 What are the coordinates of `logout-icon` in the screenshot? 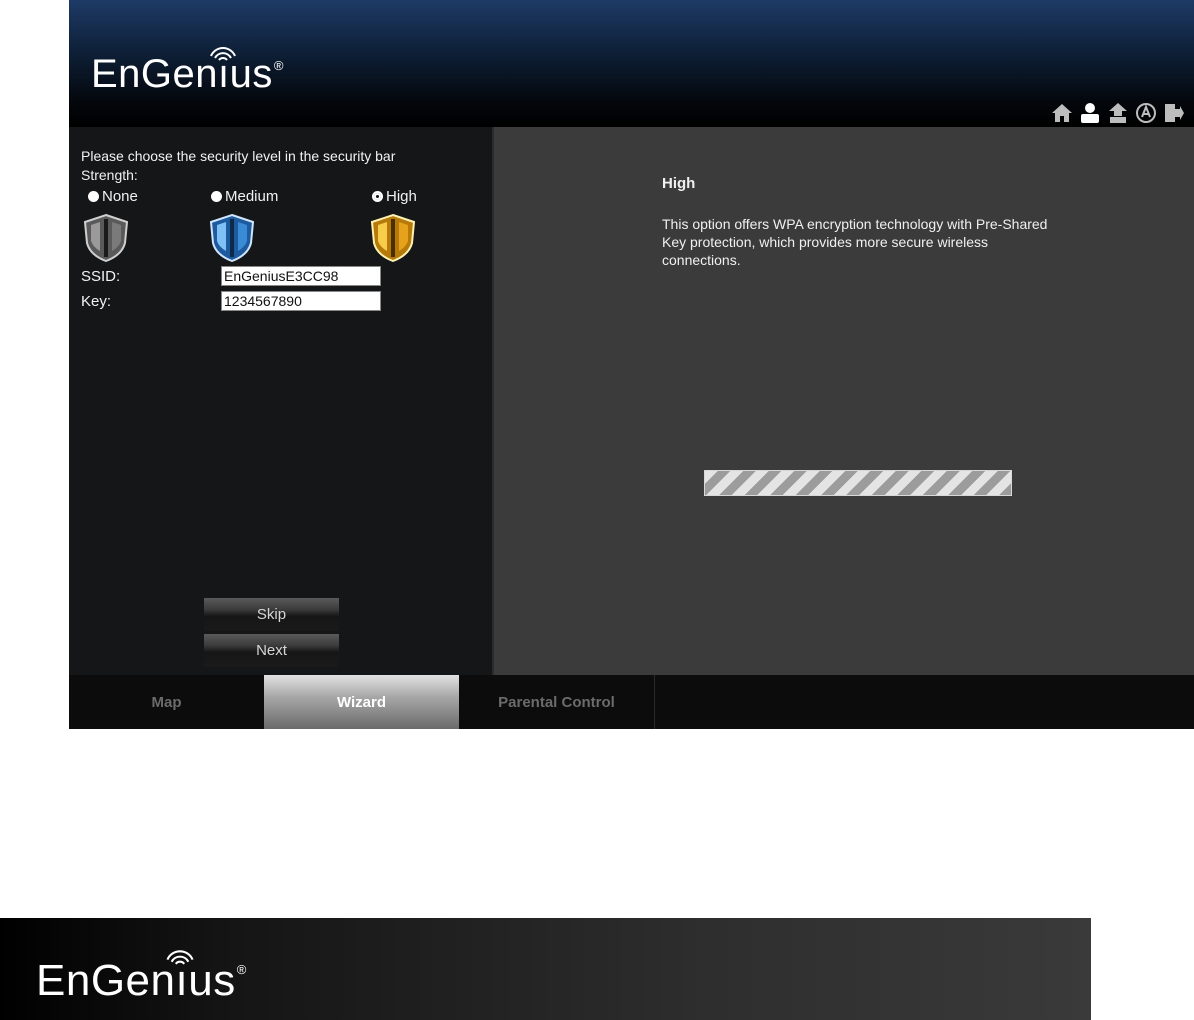 It's located at (1174, 113).